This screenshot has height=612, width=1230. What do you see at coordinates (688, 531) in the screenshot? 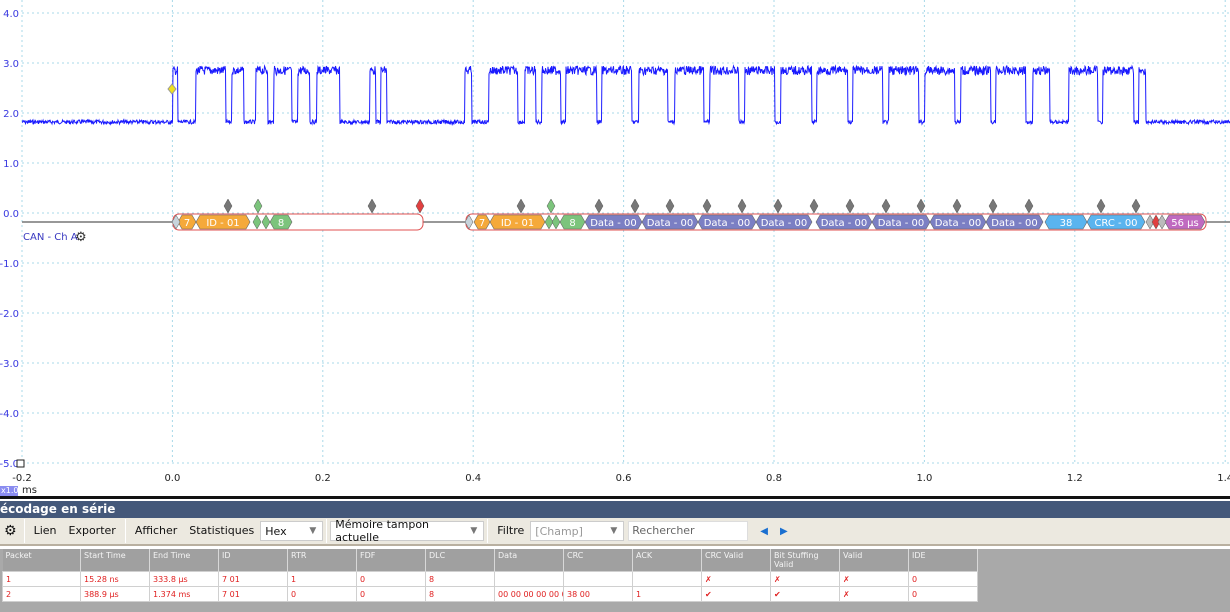
I see `search-input: Rechercher` at bounding box center [688, 531].